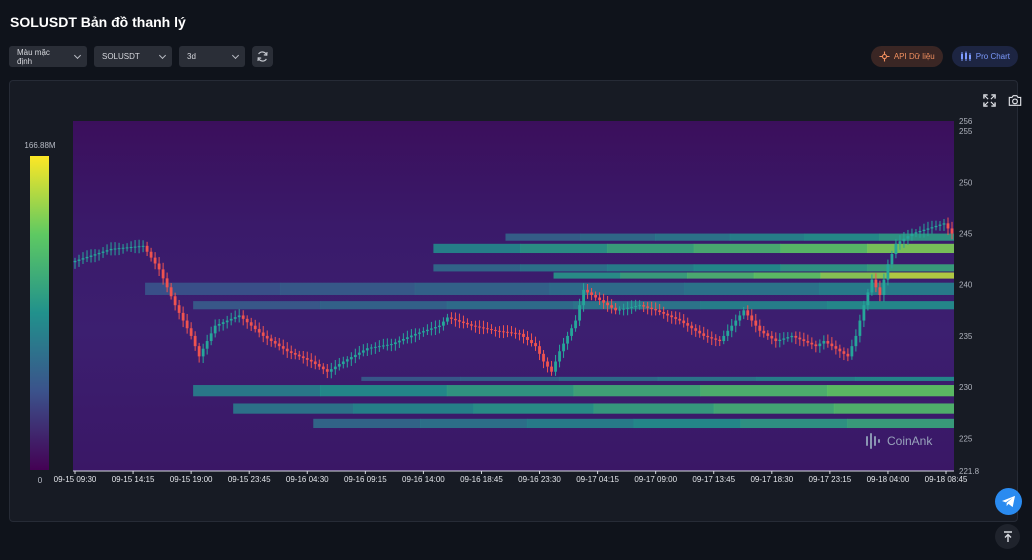 This screenshot has height=560, width=1032. I want to click on x-tick-label: 09-15 23:45, so click(249, 479).